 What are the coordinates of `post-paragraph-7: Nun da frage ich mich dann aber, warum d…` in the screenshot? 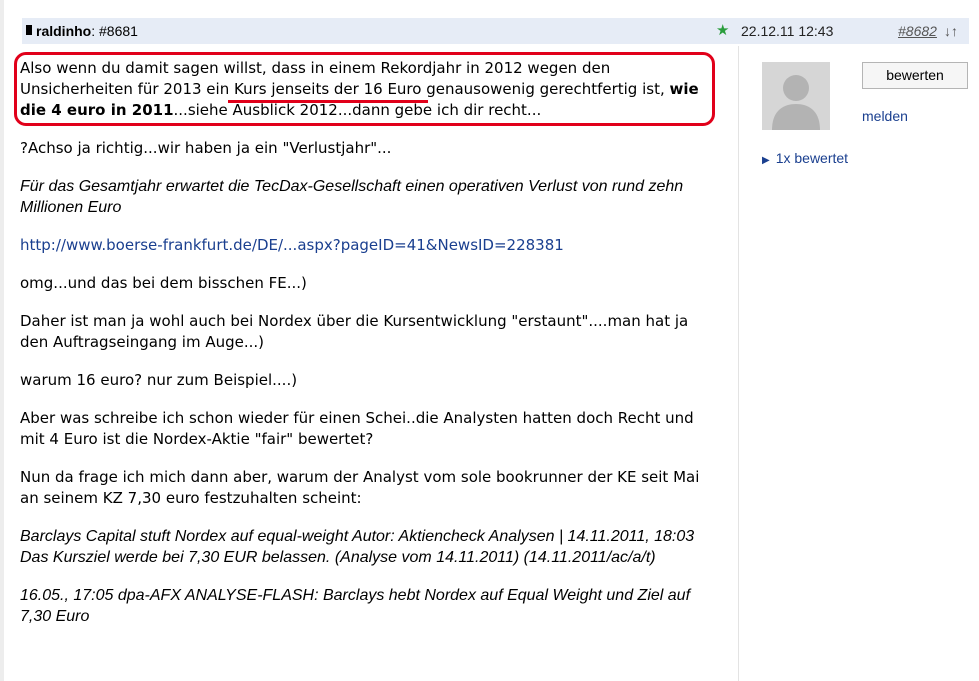 It's located at (360, 487).